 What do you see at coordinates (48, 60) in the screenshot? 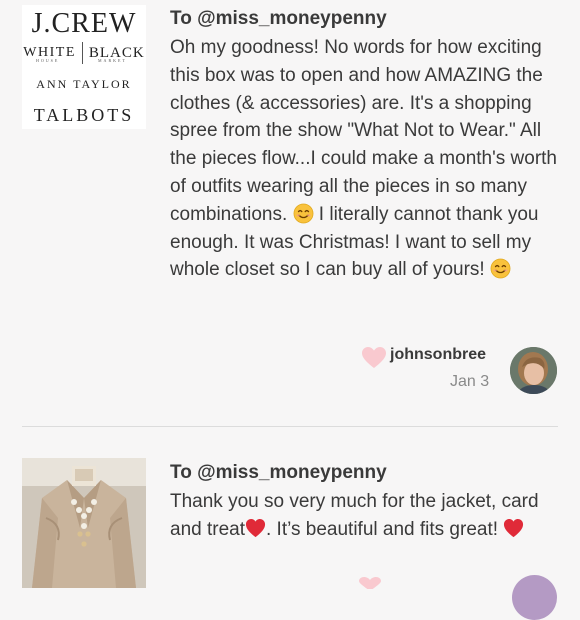
I see `whbm-sub-left: HOUSE` at bounding box center [48, 60].